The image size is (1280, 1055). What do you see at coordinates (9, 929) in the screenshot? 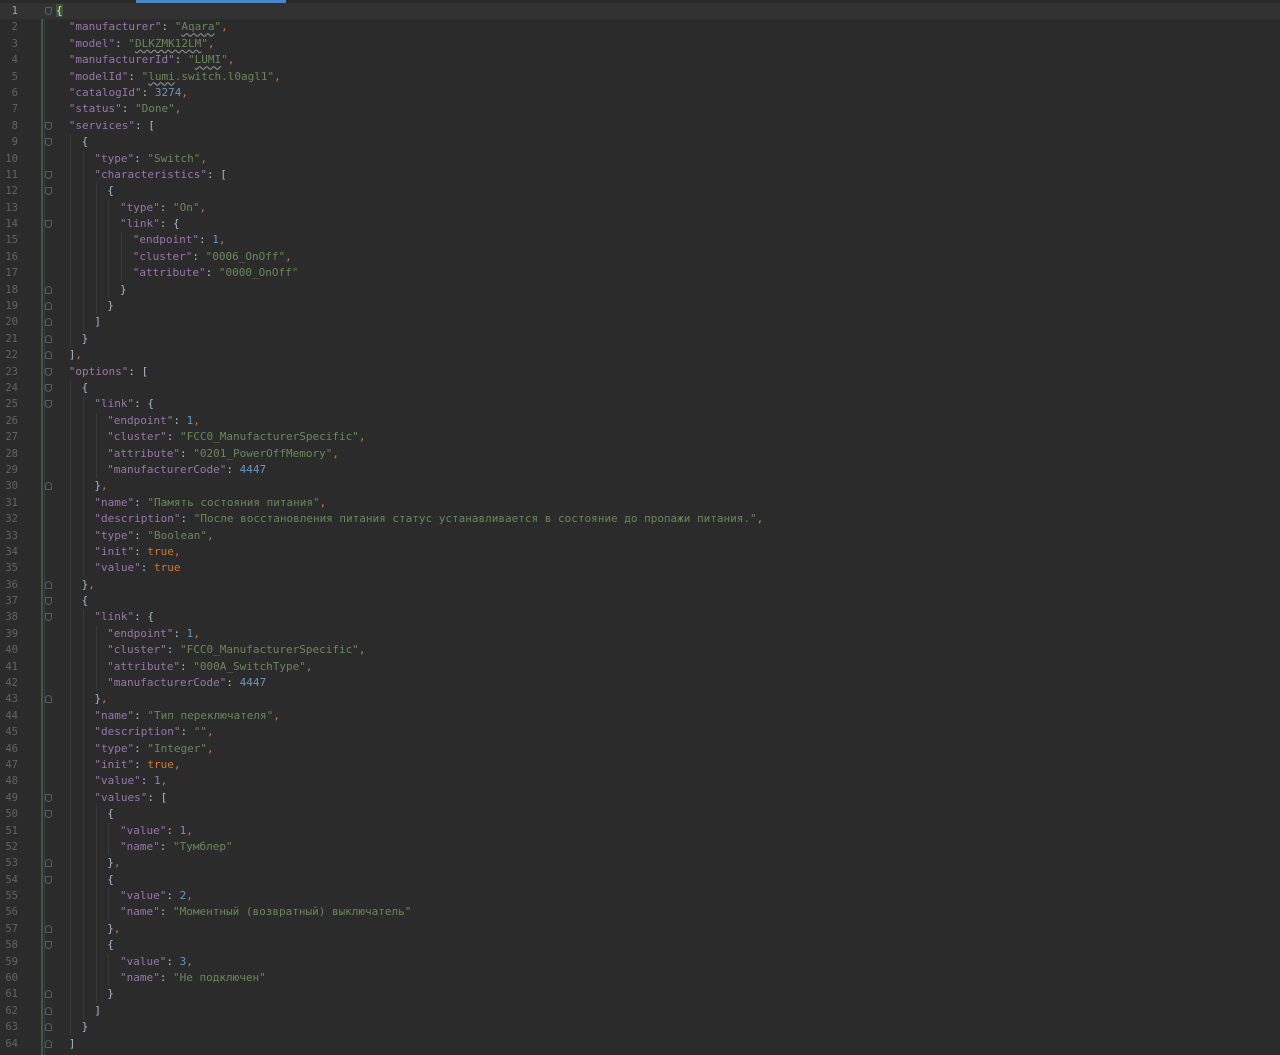
I see `line-number: 57` at bounding box center [9, 929].